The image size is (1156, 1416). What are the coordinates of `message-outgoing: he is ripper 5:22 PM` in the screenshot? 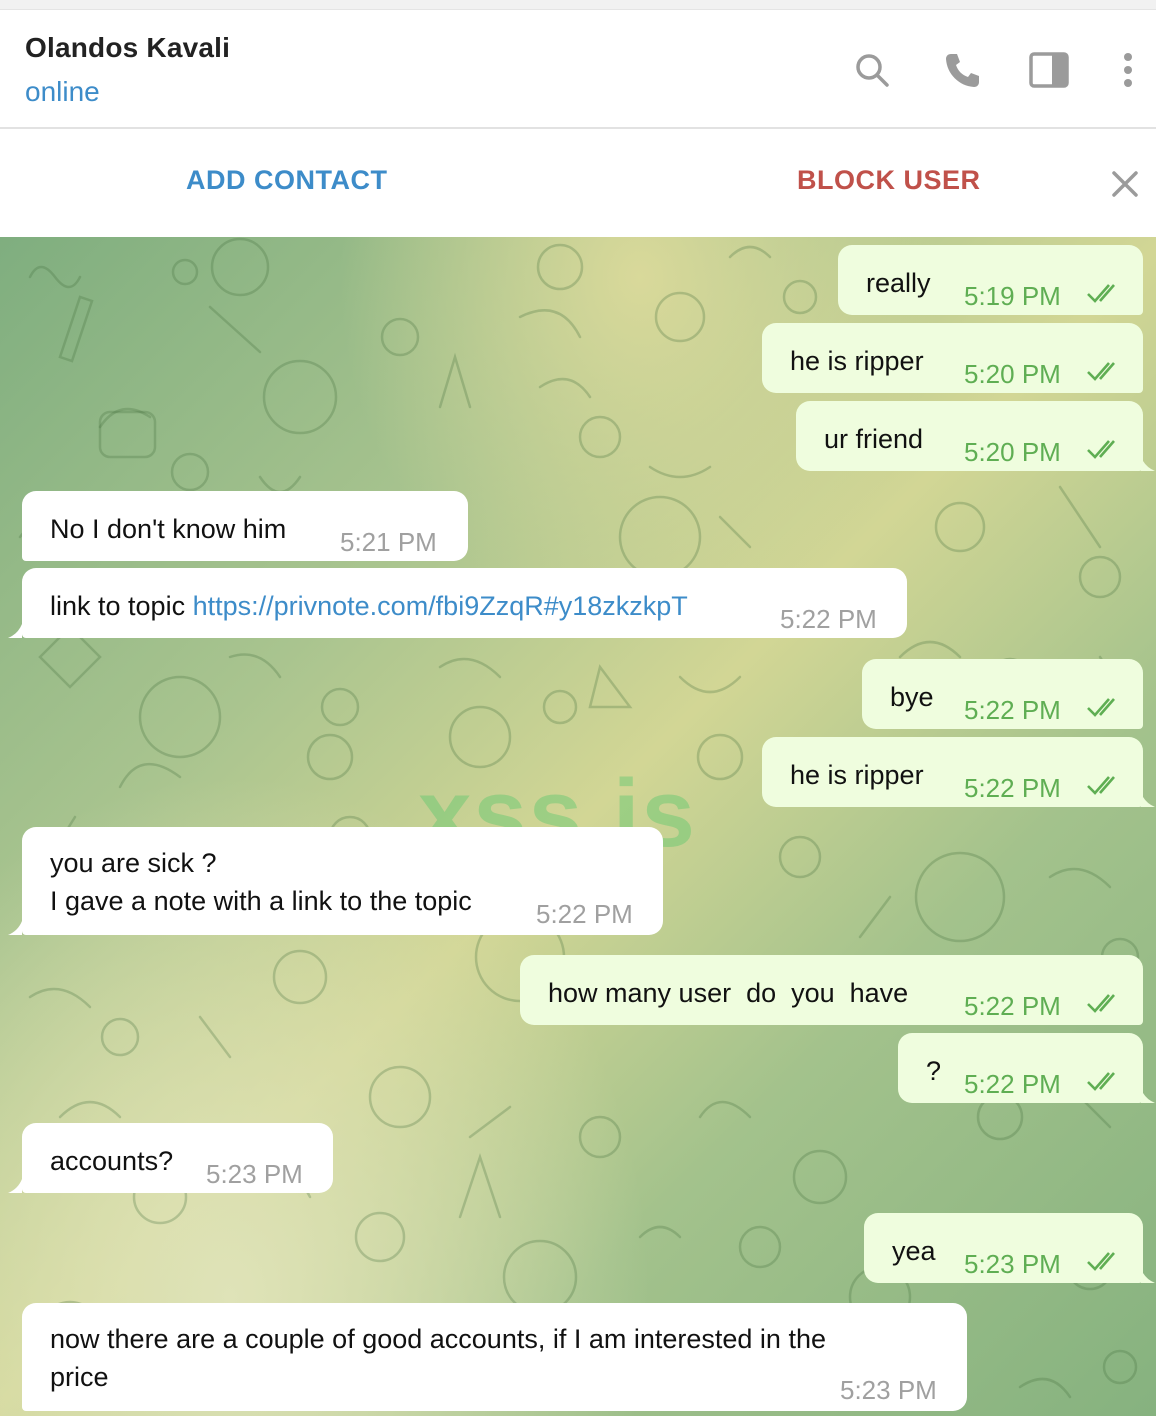 It's located at (958, 772).